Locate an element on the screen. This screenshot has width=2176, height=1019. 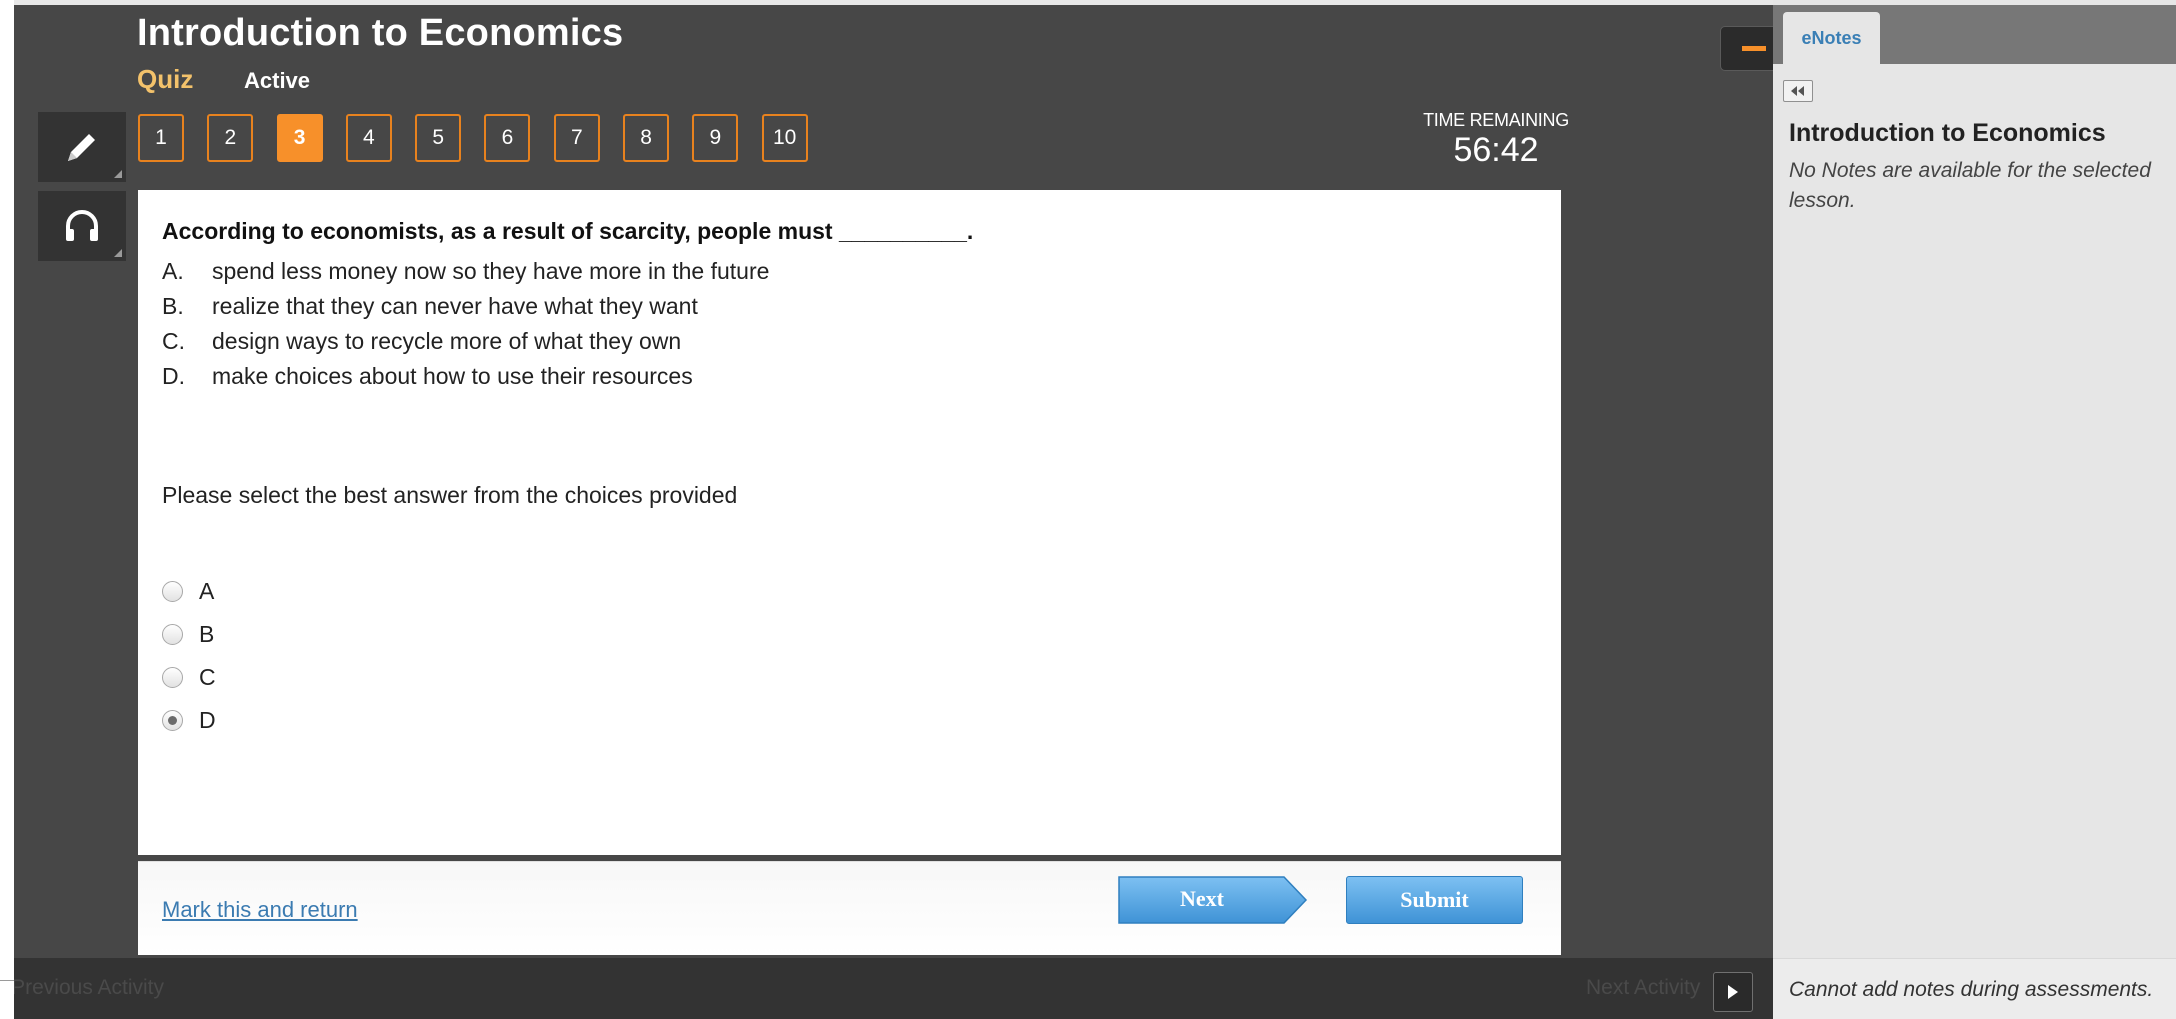
collapse-notes-button is located at coordinates (1798, 91).